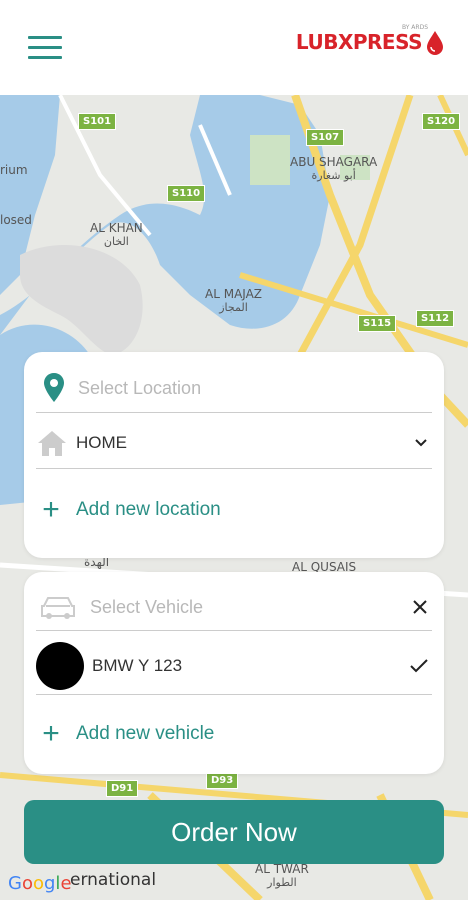  Describe the element at coordinates (147, 606) in the screenshot. I see `vehicle-placeholder: Select Vehicle` at that location.